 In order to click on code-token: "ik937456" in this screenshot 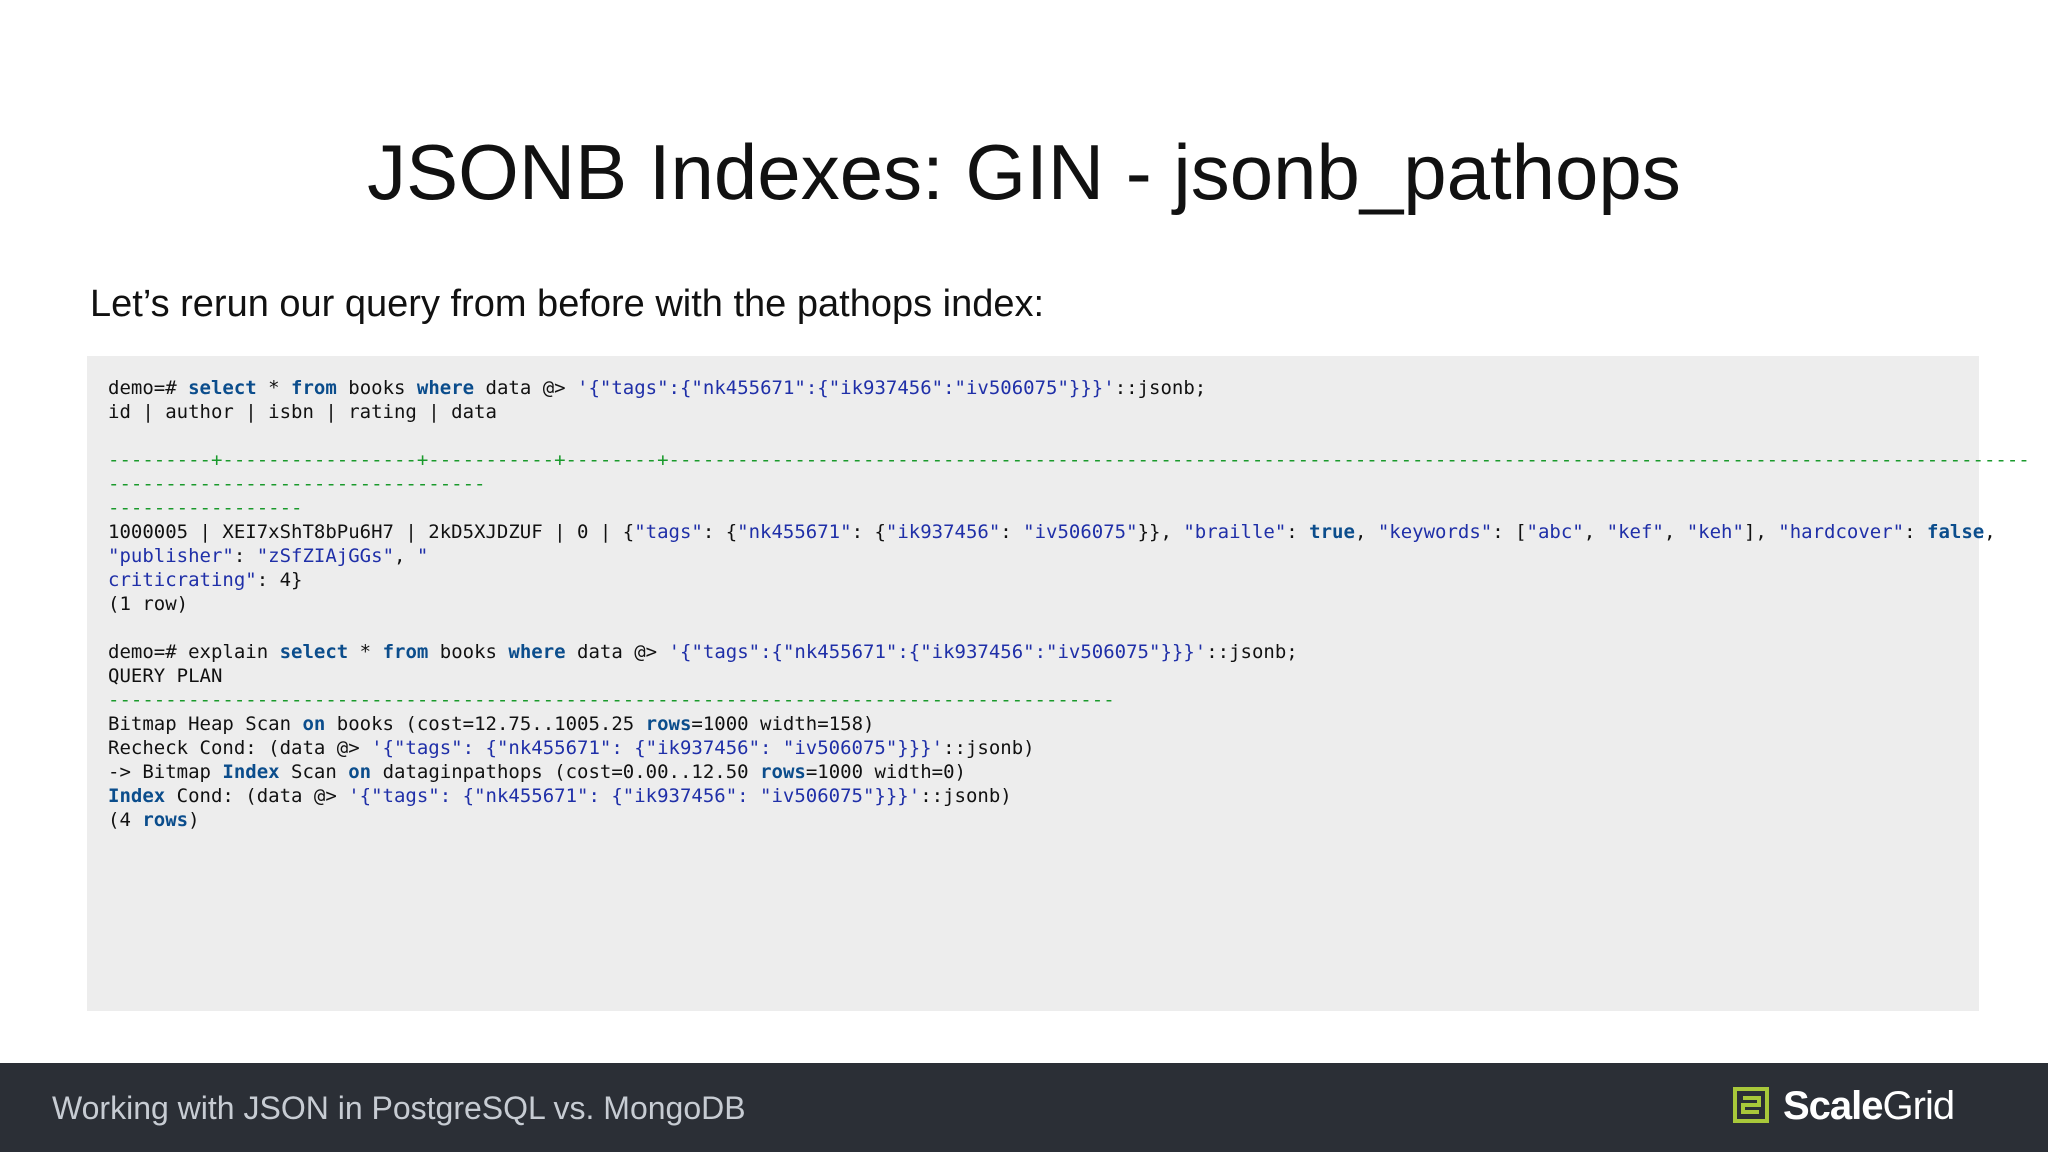, I will do `click(943, 532)`.